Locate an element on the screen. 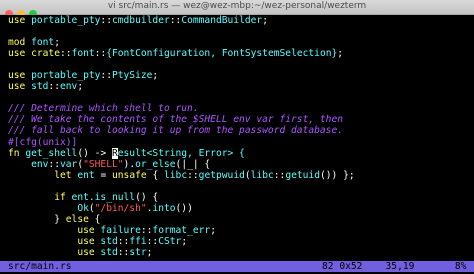  code-token: PtySize is located at coordinates (132, 76).